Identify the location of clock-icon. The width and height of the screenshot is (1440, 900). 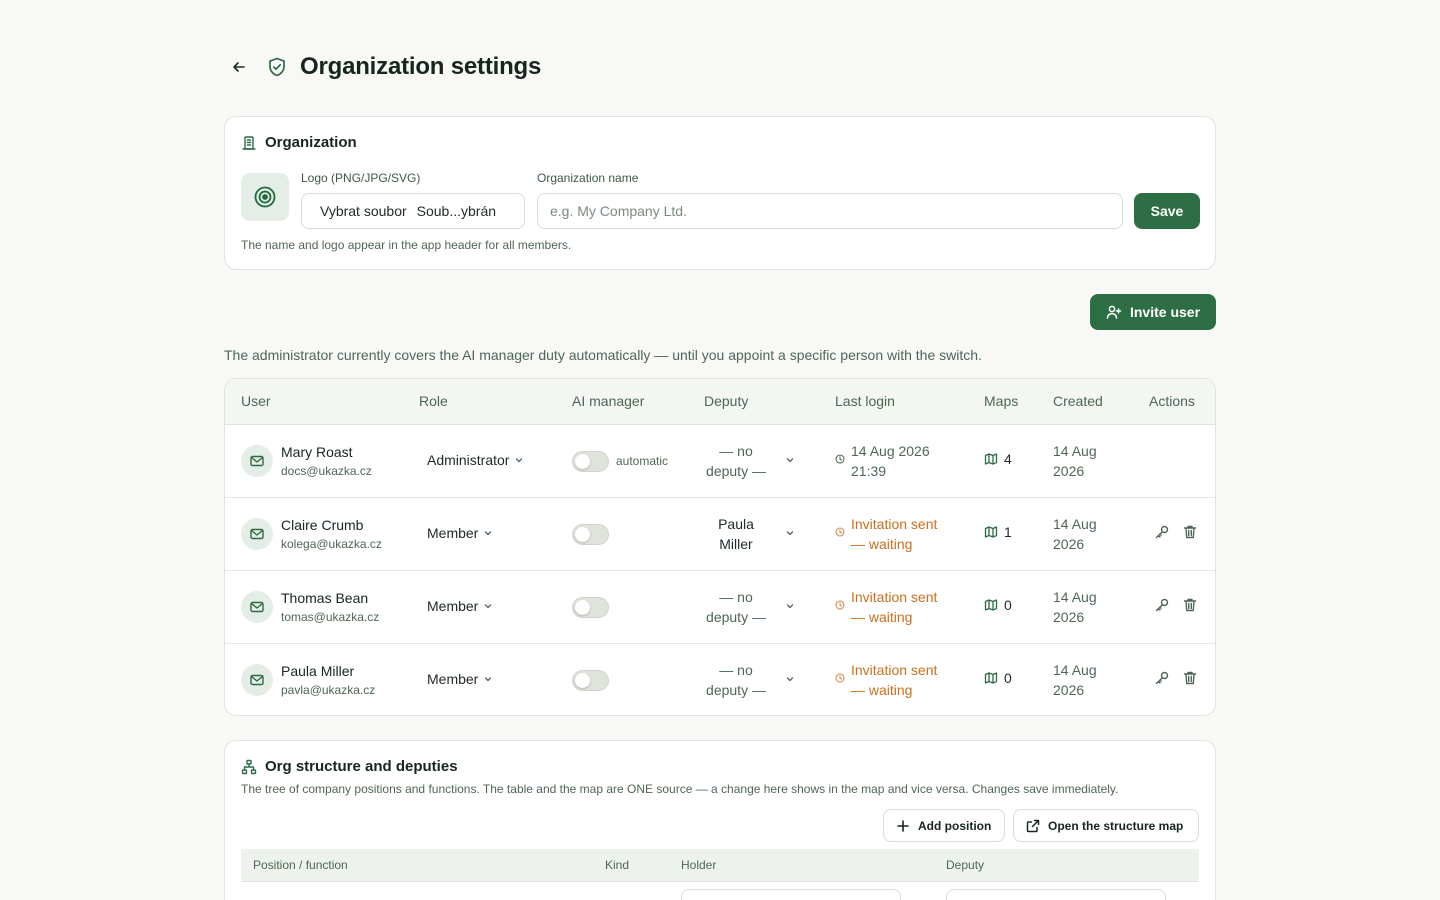
(840, 540).